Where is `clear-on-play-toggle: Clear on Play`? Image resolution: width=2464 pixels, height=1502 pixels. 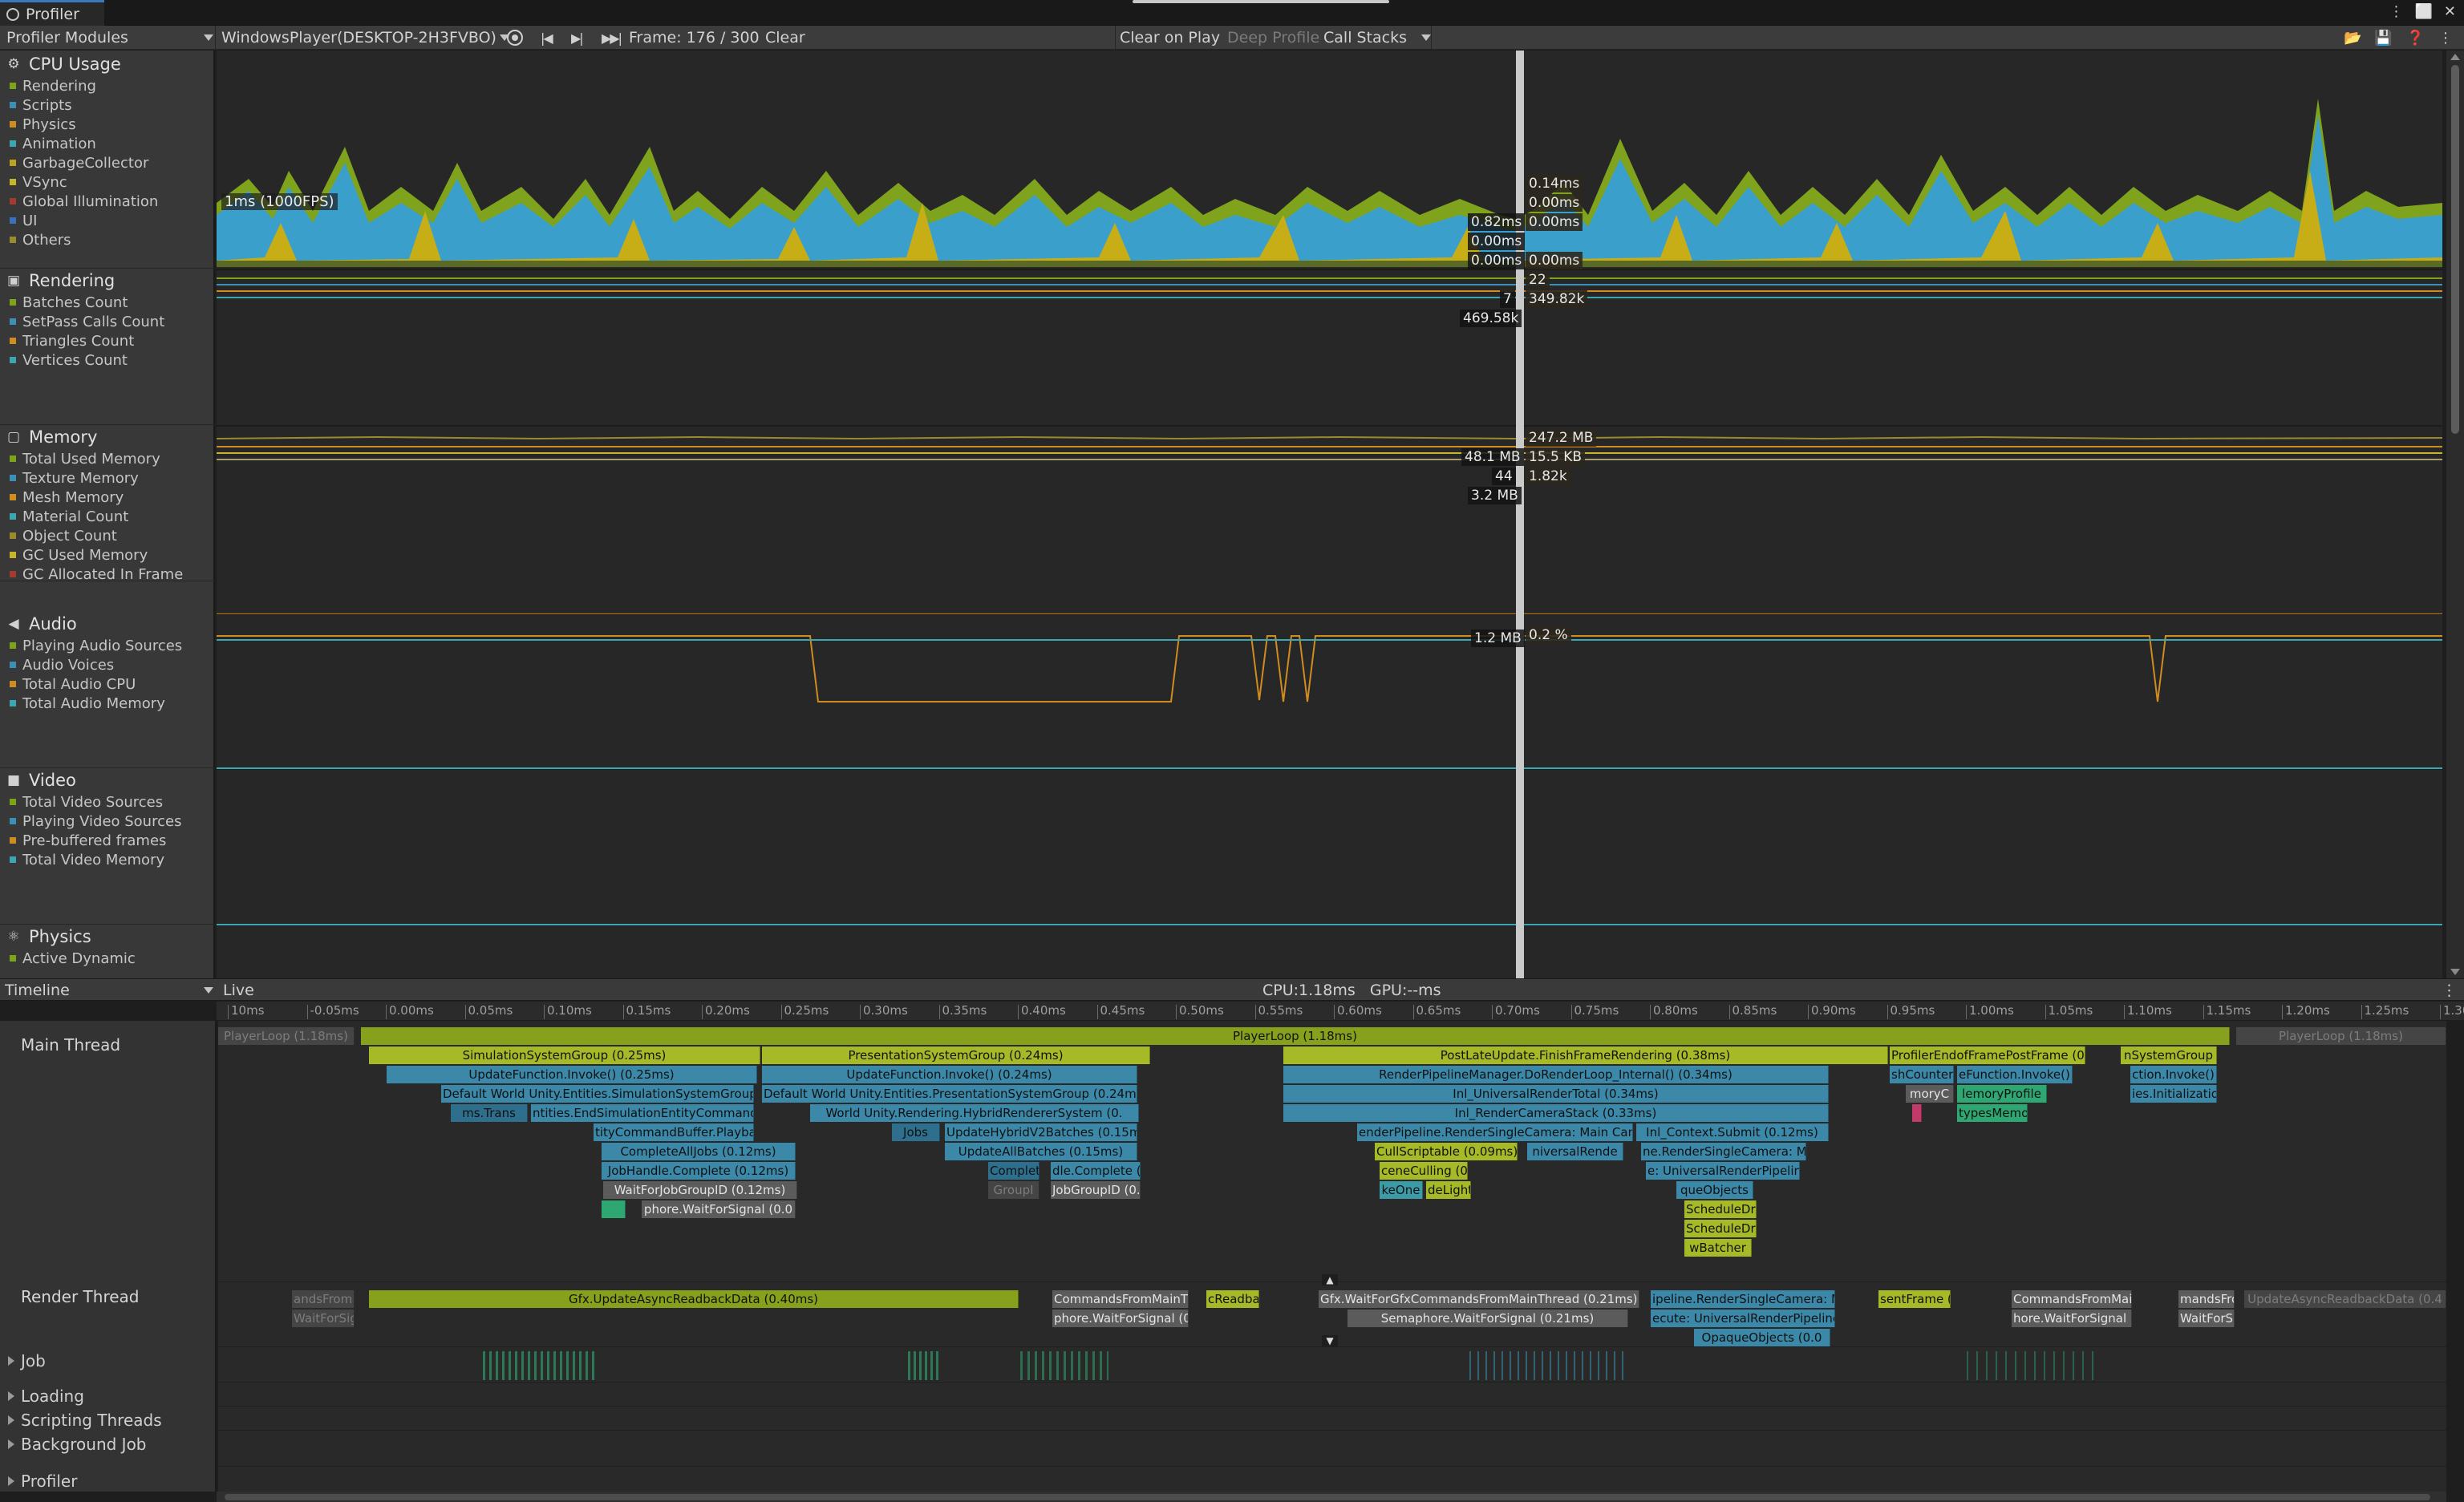
clear-on-play-toggle: Clear on Play is located at coordinates (1170, 38).